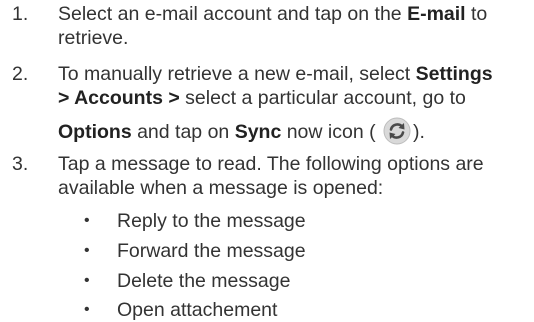  Describe the element at coordinates (197, 310) in the screenshot. I see `option-open-attachment: Open attachement` at that location.